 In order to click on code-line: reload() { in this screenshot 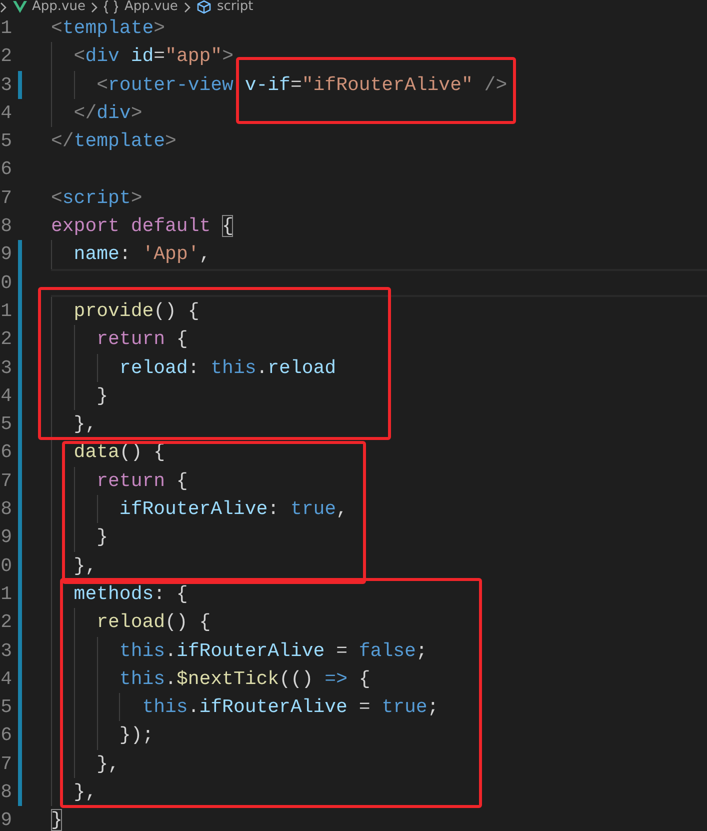, I will do `click(153, 622)`.